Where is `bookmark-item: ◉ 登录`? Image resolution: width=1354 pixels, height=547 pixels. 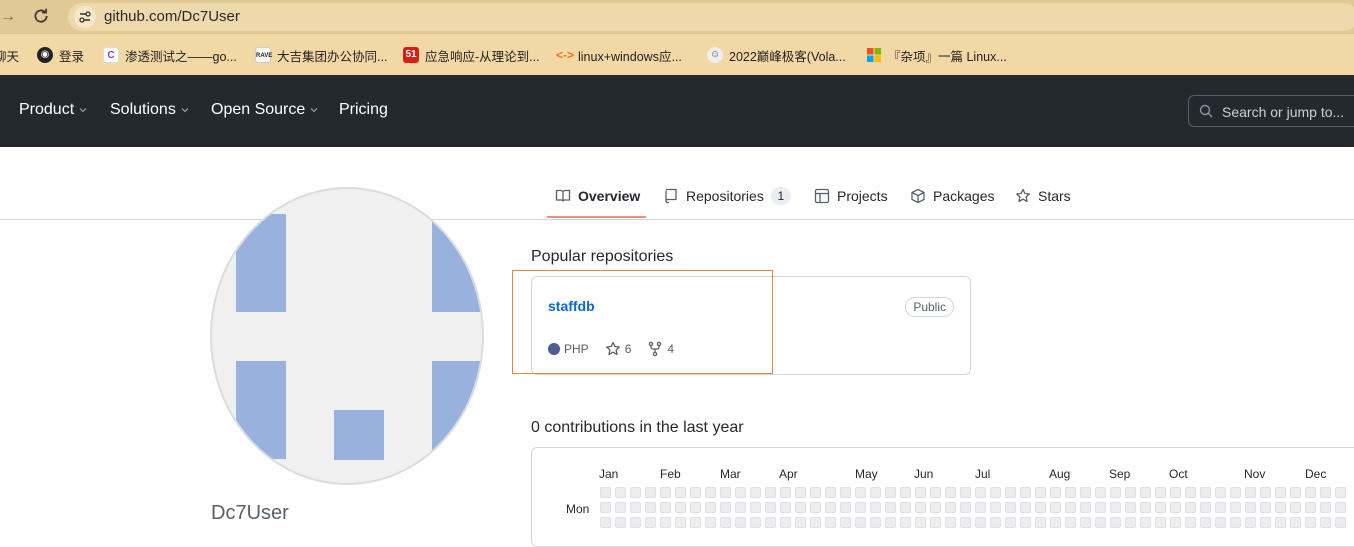 bookmark-item: ◉ 登录 is located at coordinates (60, 55).